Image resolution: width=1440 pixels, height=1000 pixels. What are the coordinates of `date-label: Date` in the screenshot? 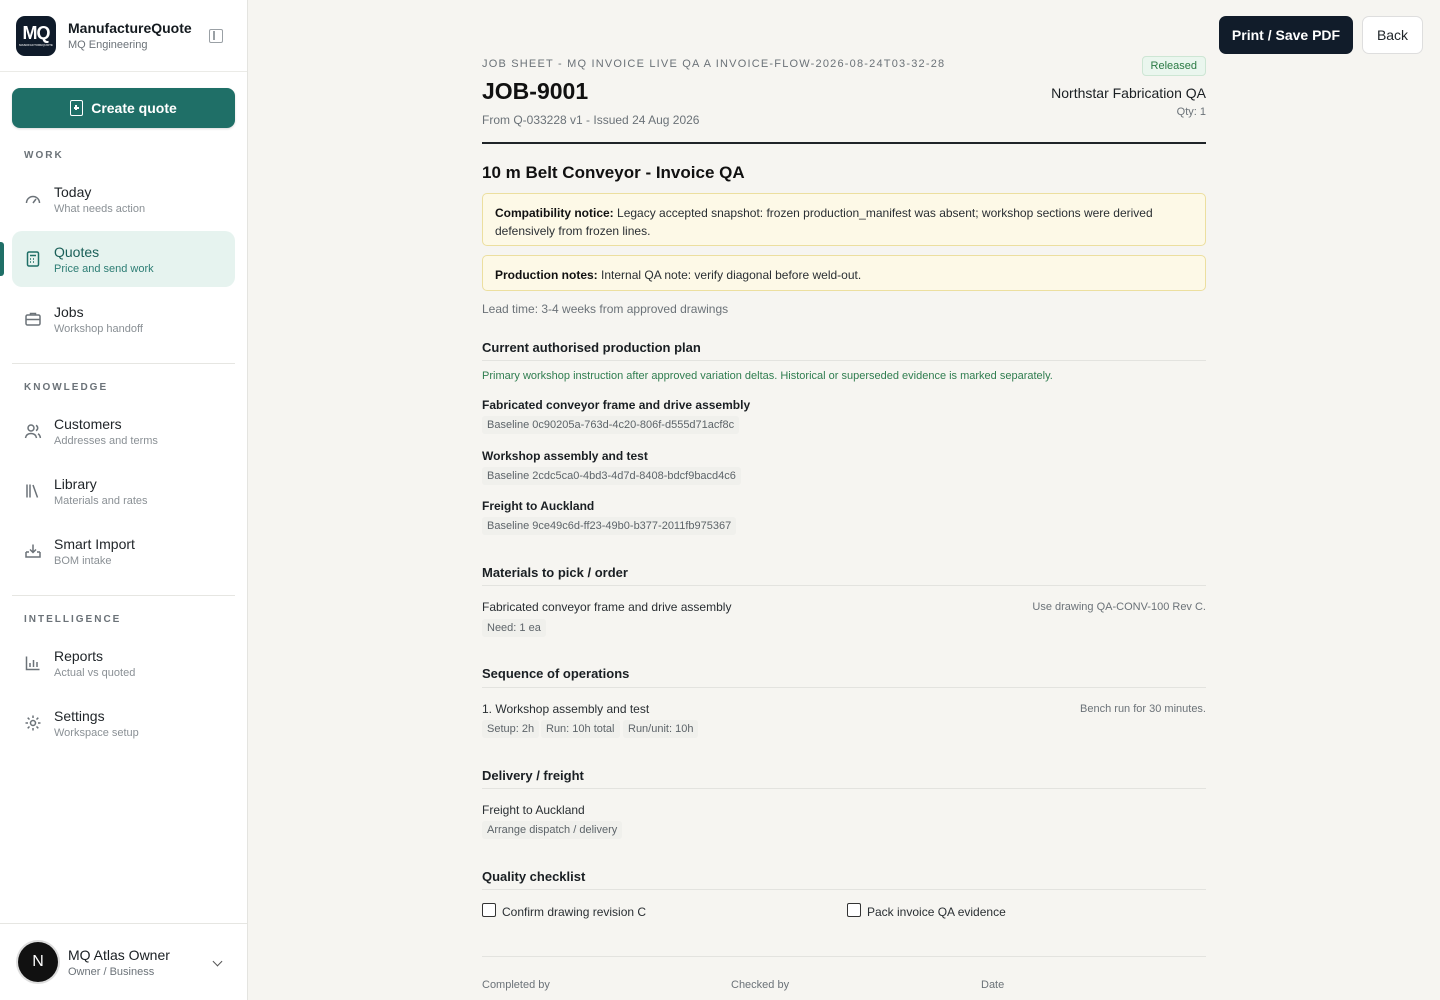 It's located at (993, 985).